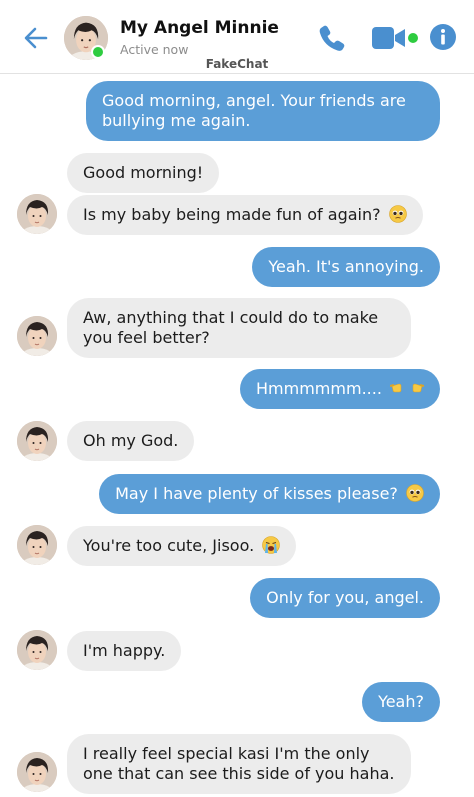  I want to click on contact-name: My Angel Minnie, so click(199, 28).